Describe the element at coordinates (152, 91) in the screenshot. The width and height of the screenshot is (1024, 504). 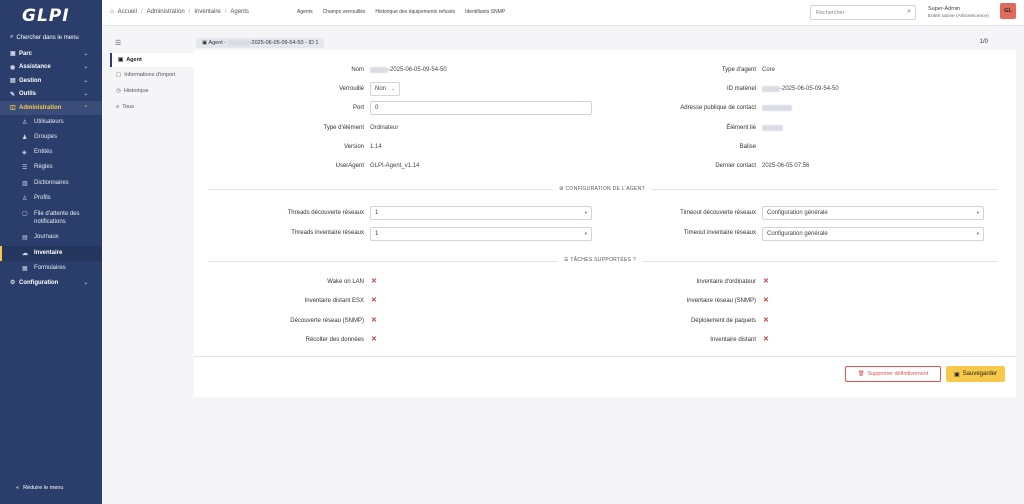
I see `tab-history: ◷ Historique` at that location.